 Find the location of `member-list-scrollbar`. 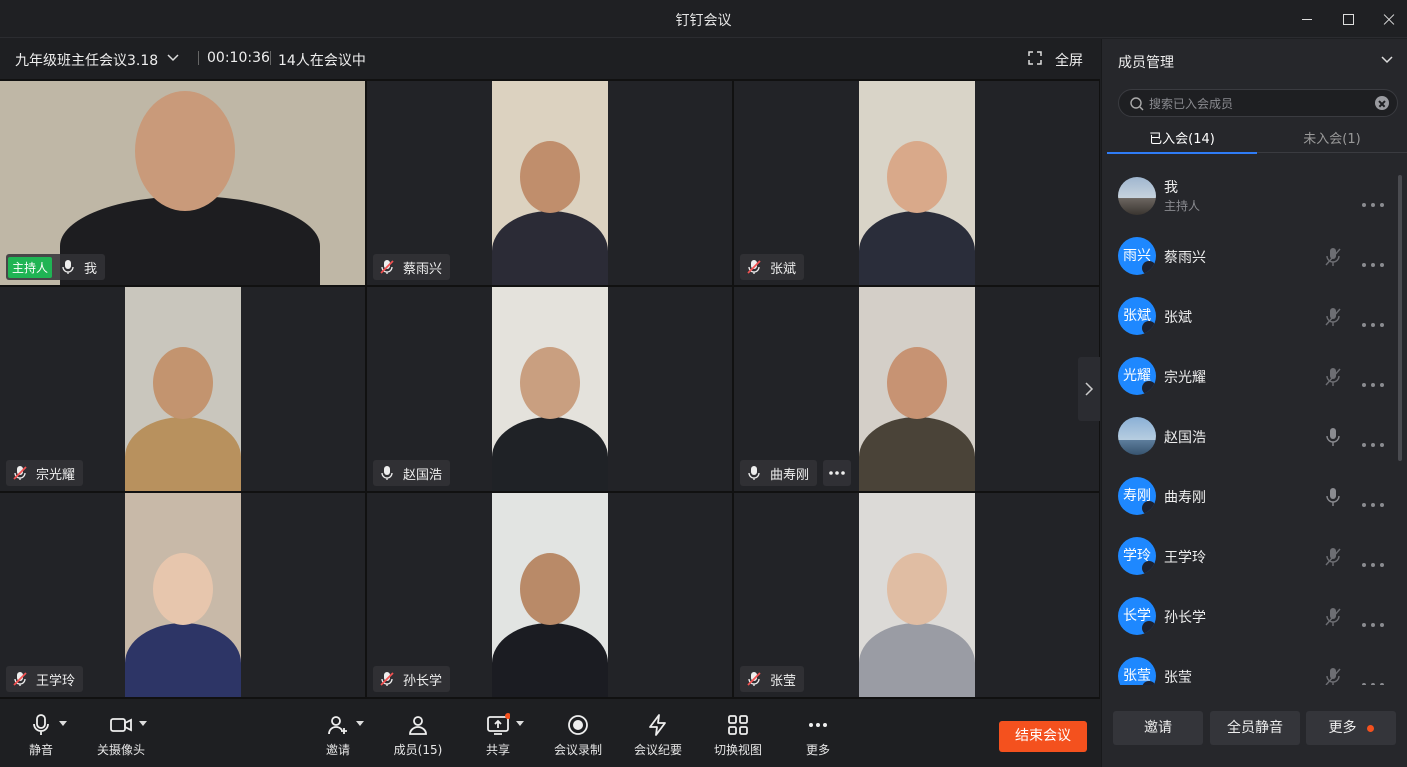

member-list-scrollbar is located at coordinates (1400, 318).